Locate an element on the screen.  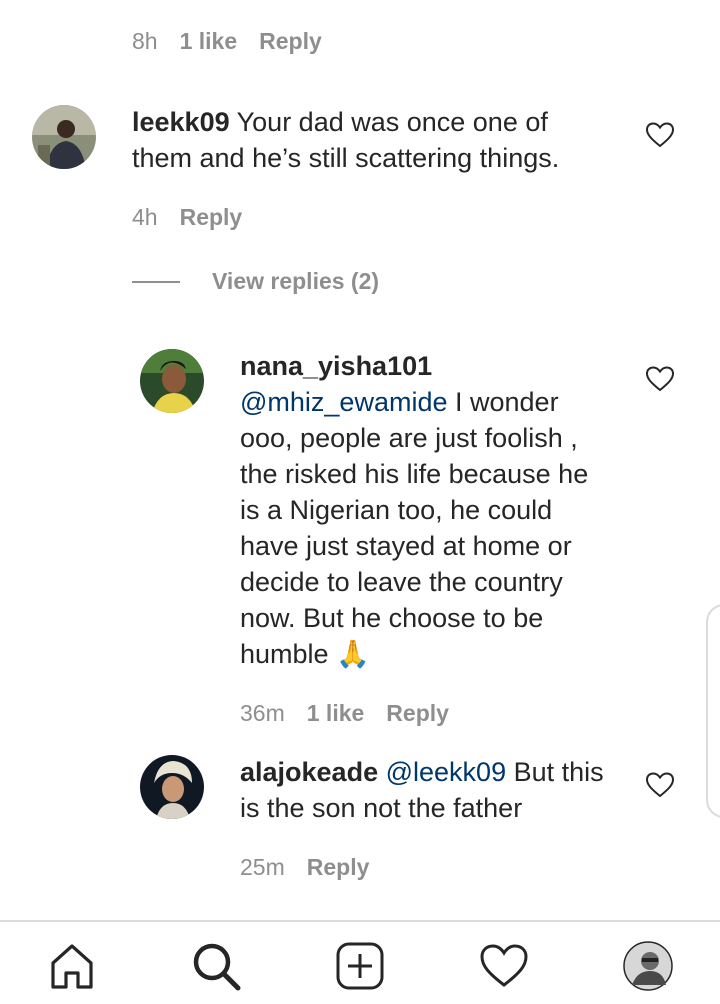
view-replies-button: View replies (2) is located at coordinates (255, 281).